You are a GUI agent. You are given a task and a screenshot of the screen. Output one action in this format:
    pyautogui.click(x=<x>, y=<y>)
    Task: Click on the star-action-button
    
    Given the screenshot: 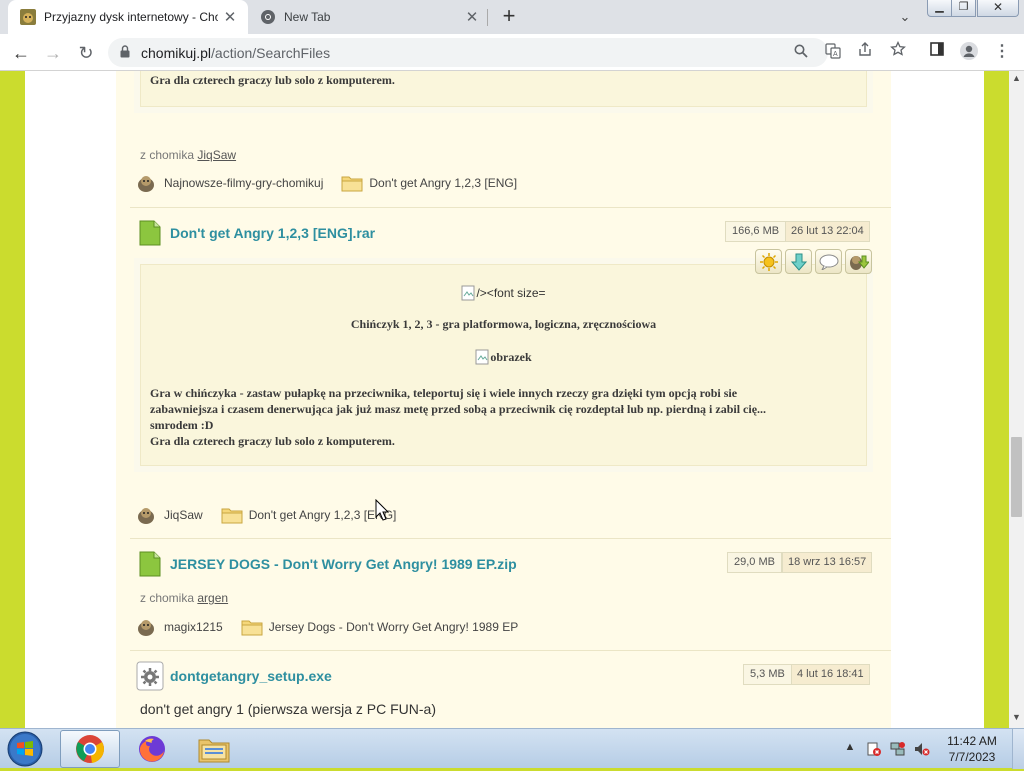 What is the action you would take?
    pyautogui.click(x=768, y=261)
    